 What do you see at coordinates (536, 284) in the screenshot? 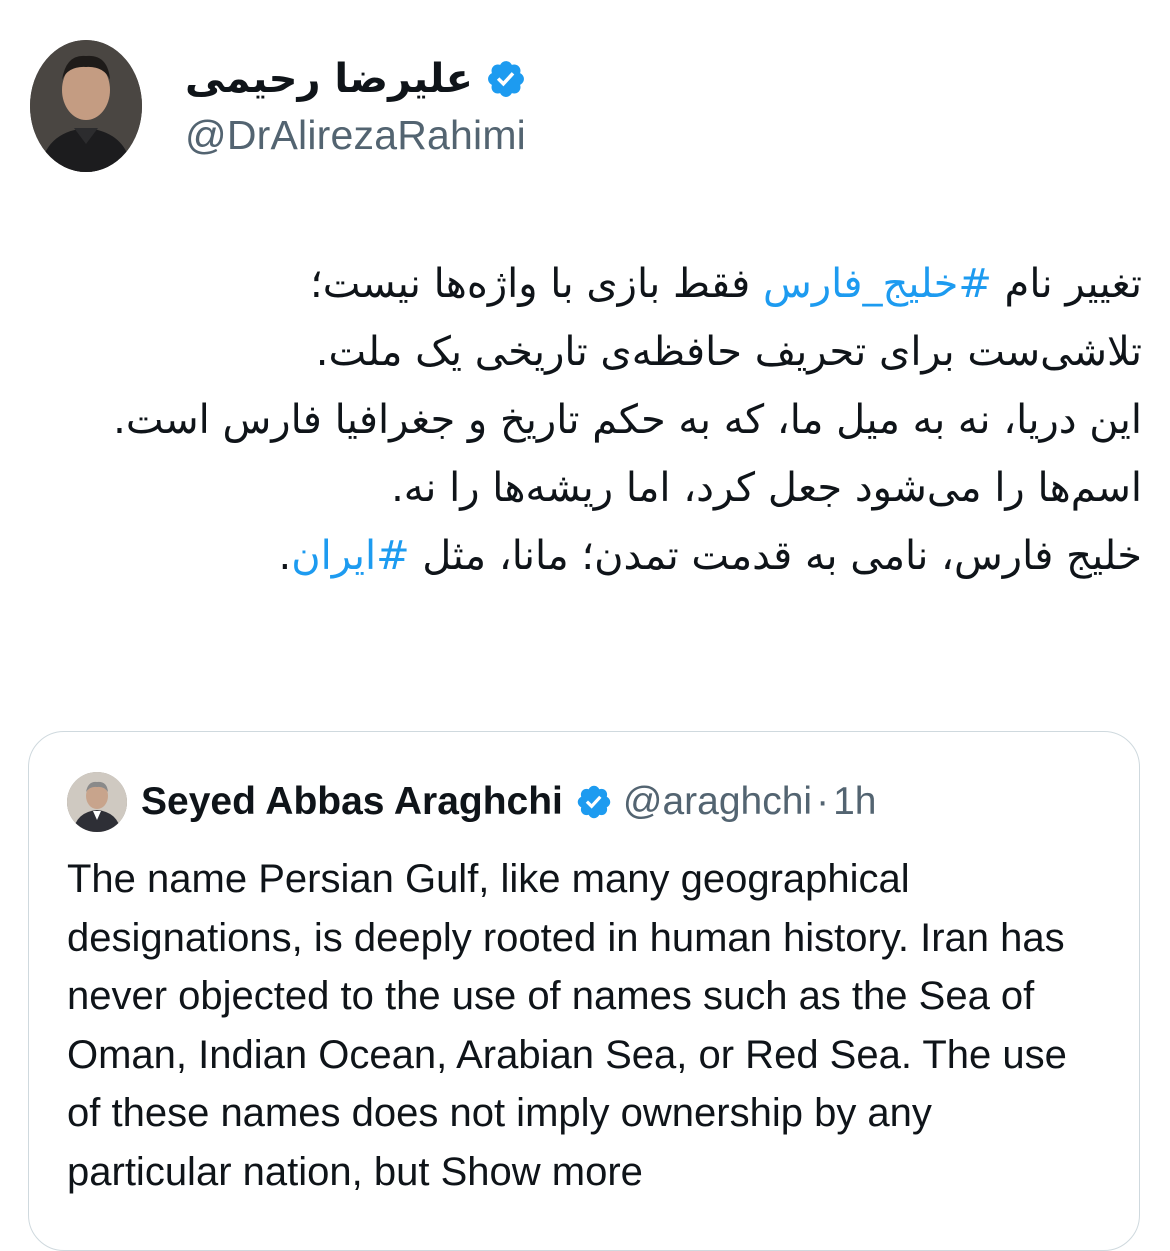
I see `tweet-text-segment: فقط بازی با واژه‌ها نیست؛` at bounding box center [536, 284].